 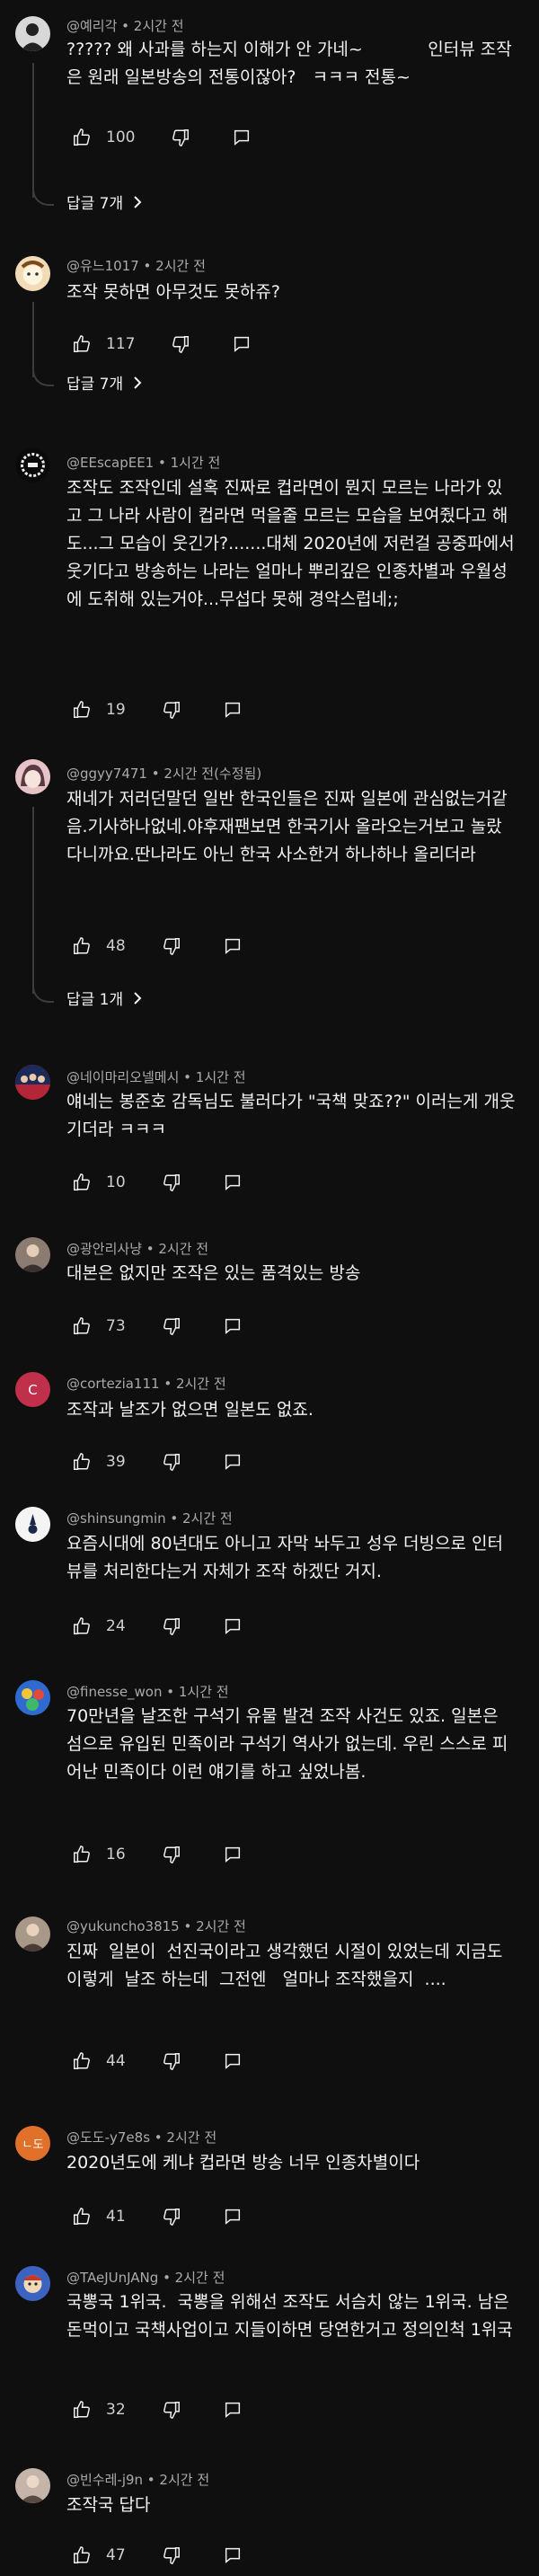 What do you see at coordinates (269, 2512) in the screenshot?
I see `comment-item: @빈수레-j9n • 2시간 전 조작국 답다 47` at bounding box center [269, 2512].